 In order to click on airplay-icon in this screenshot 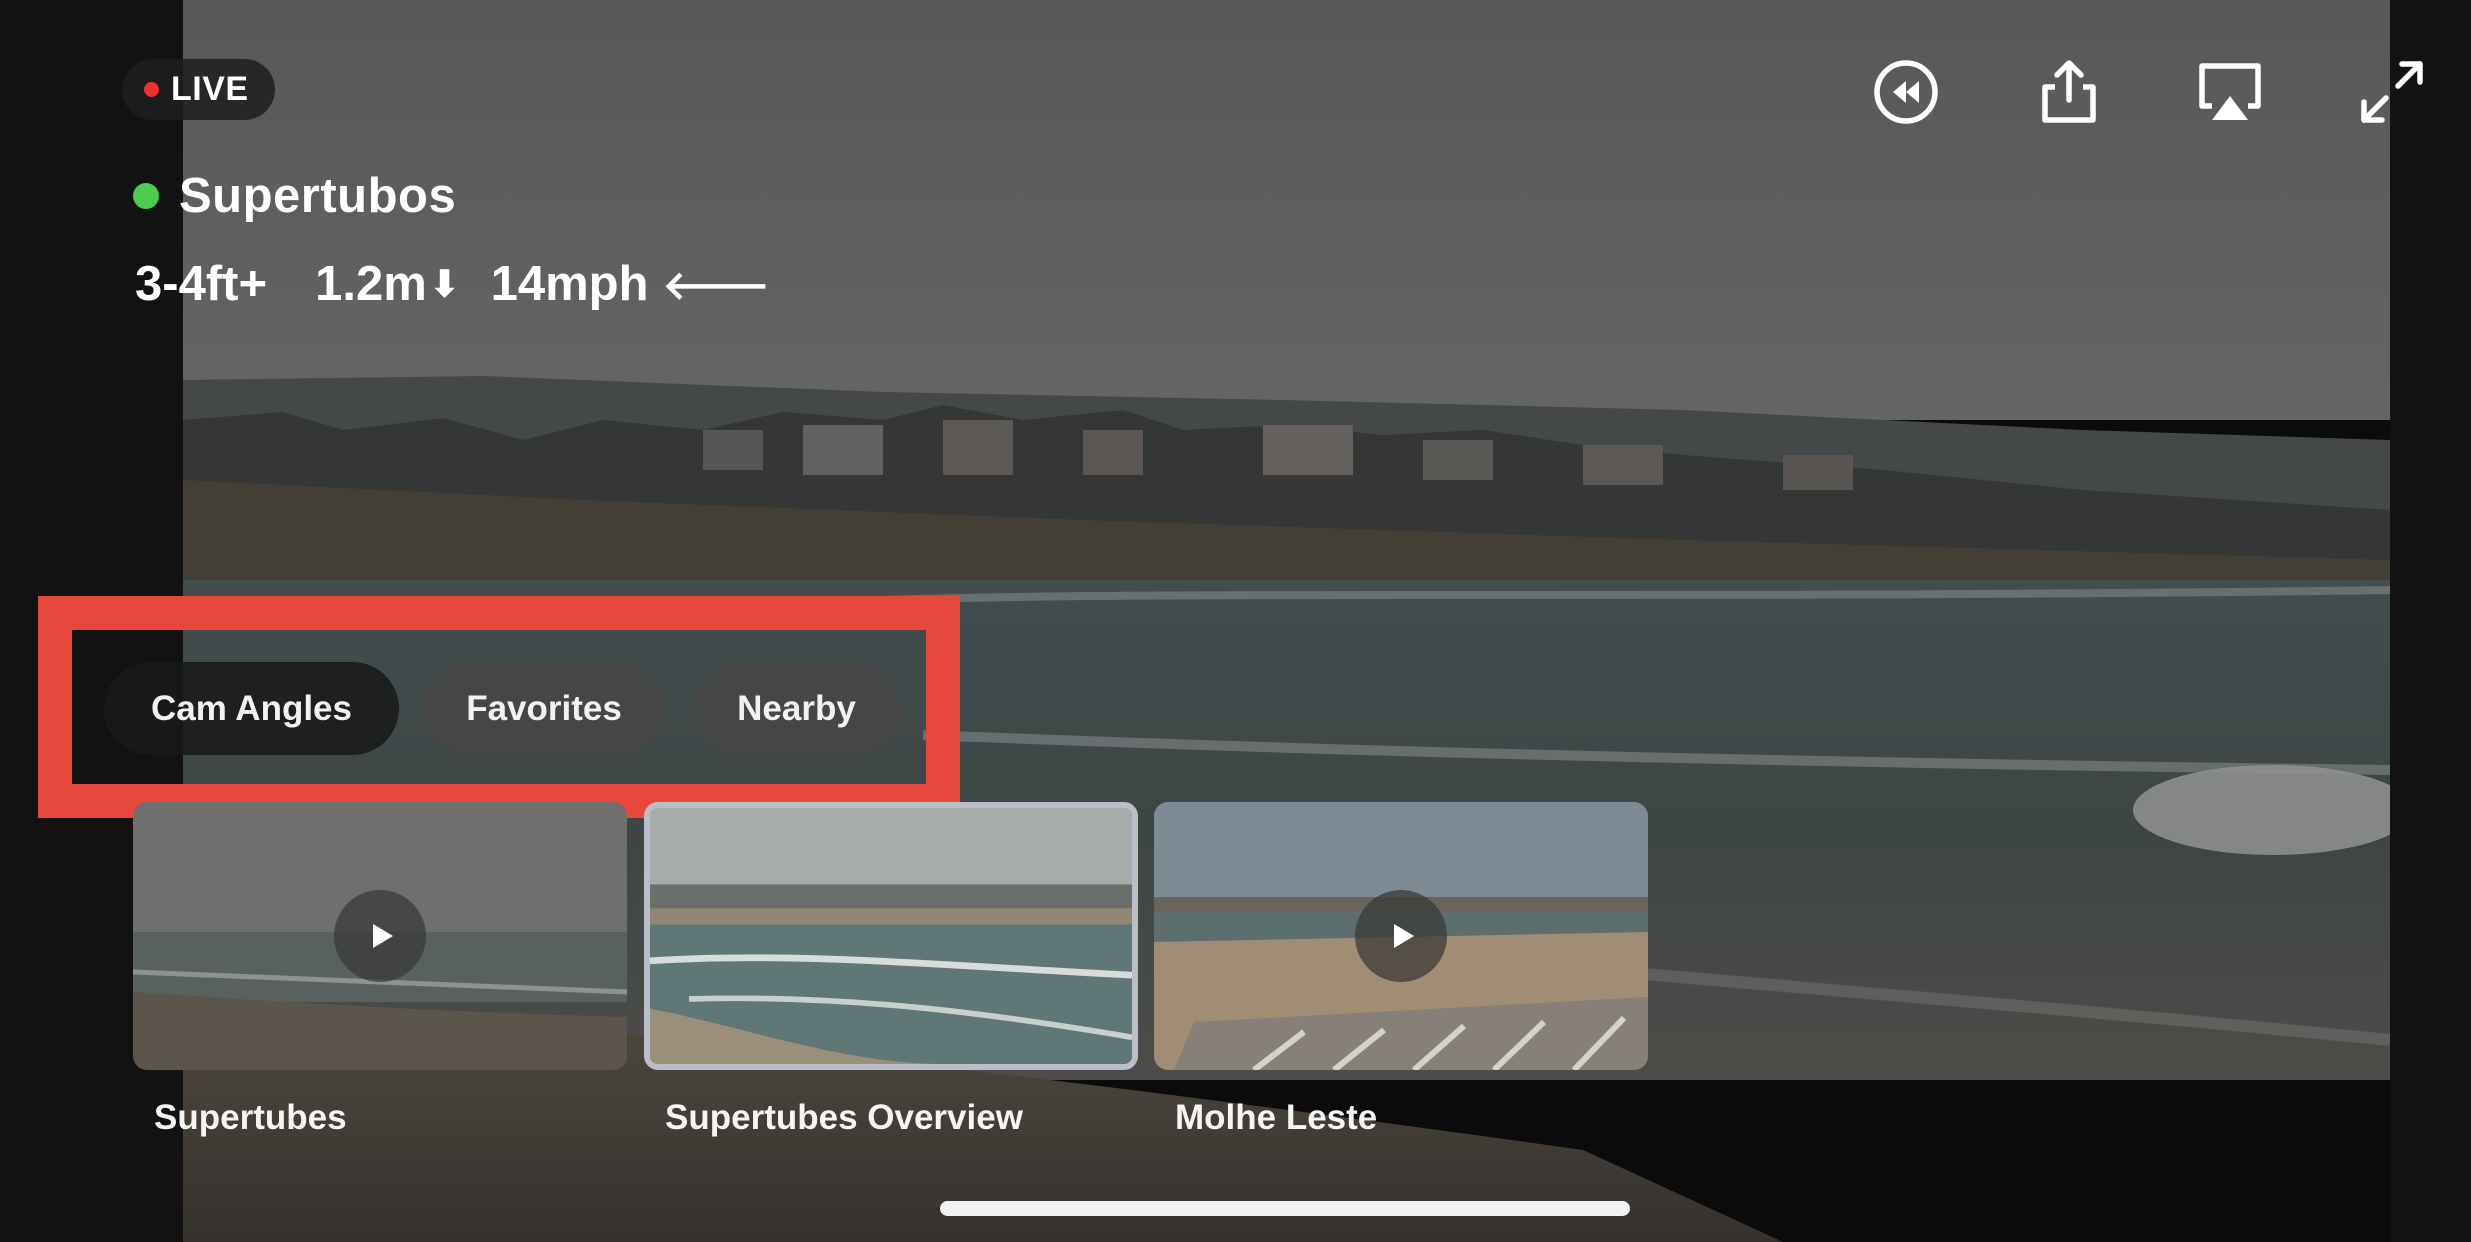, I will do `click(2230, 91)`.